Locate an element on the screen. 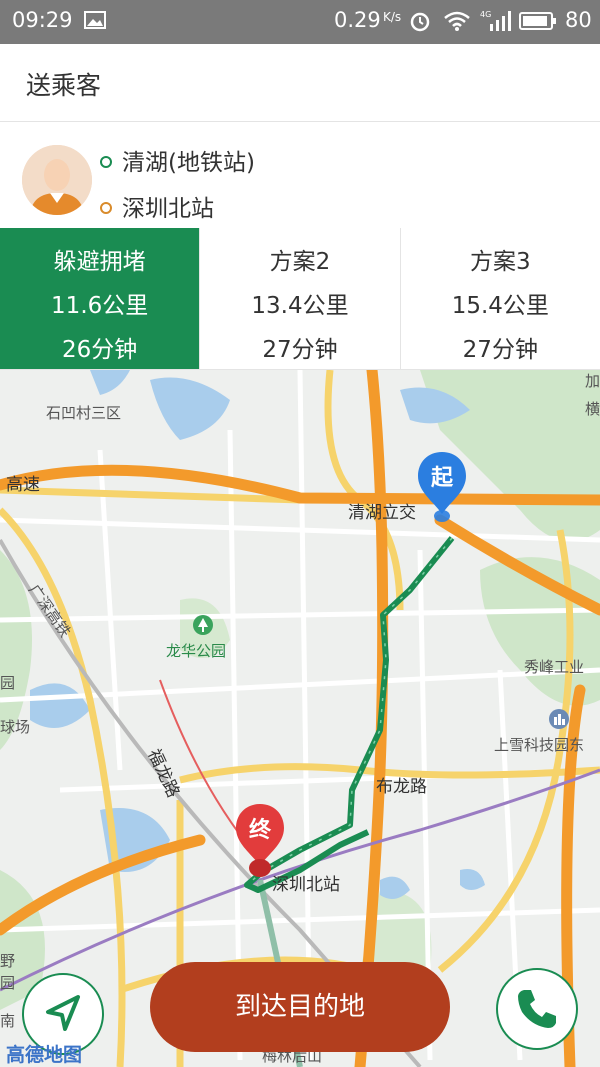 This screenshot has height=1067, width=600. arrive-button: 到达目的地 is located at coordinates (300, 1007).